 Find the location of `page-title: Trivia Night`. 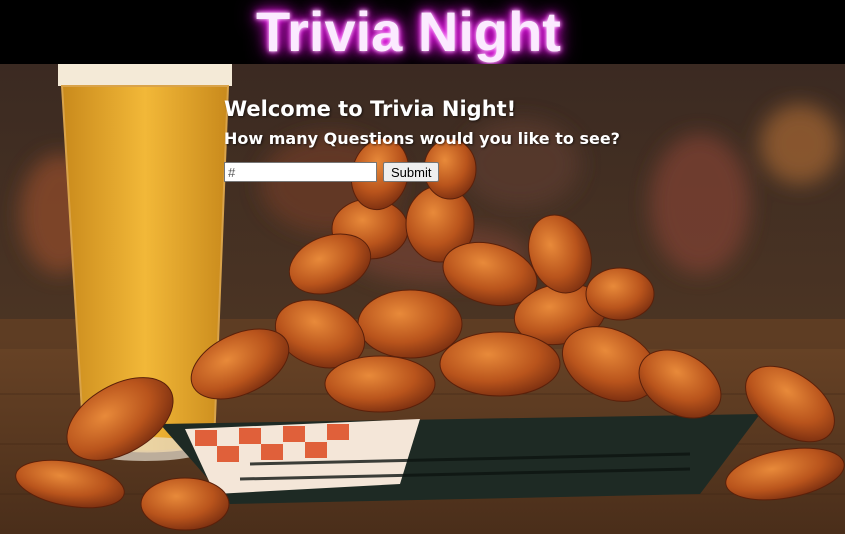

page-title: Trivia Night is located at coordinates (408, 31).